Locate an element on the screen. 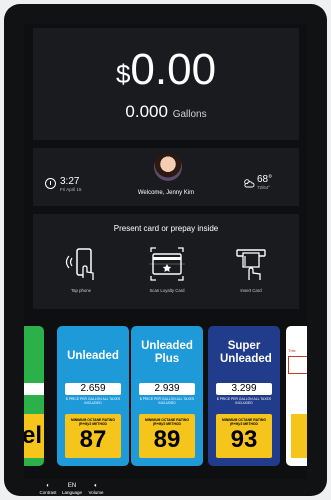  octane-value: 93 is located at coordinates (244, 439).